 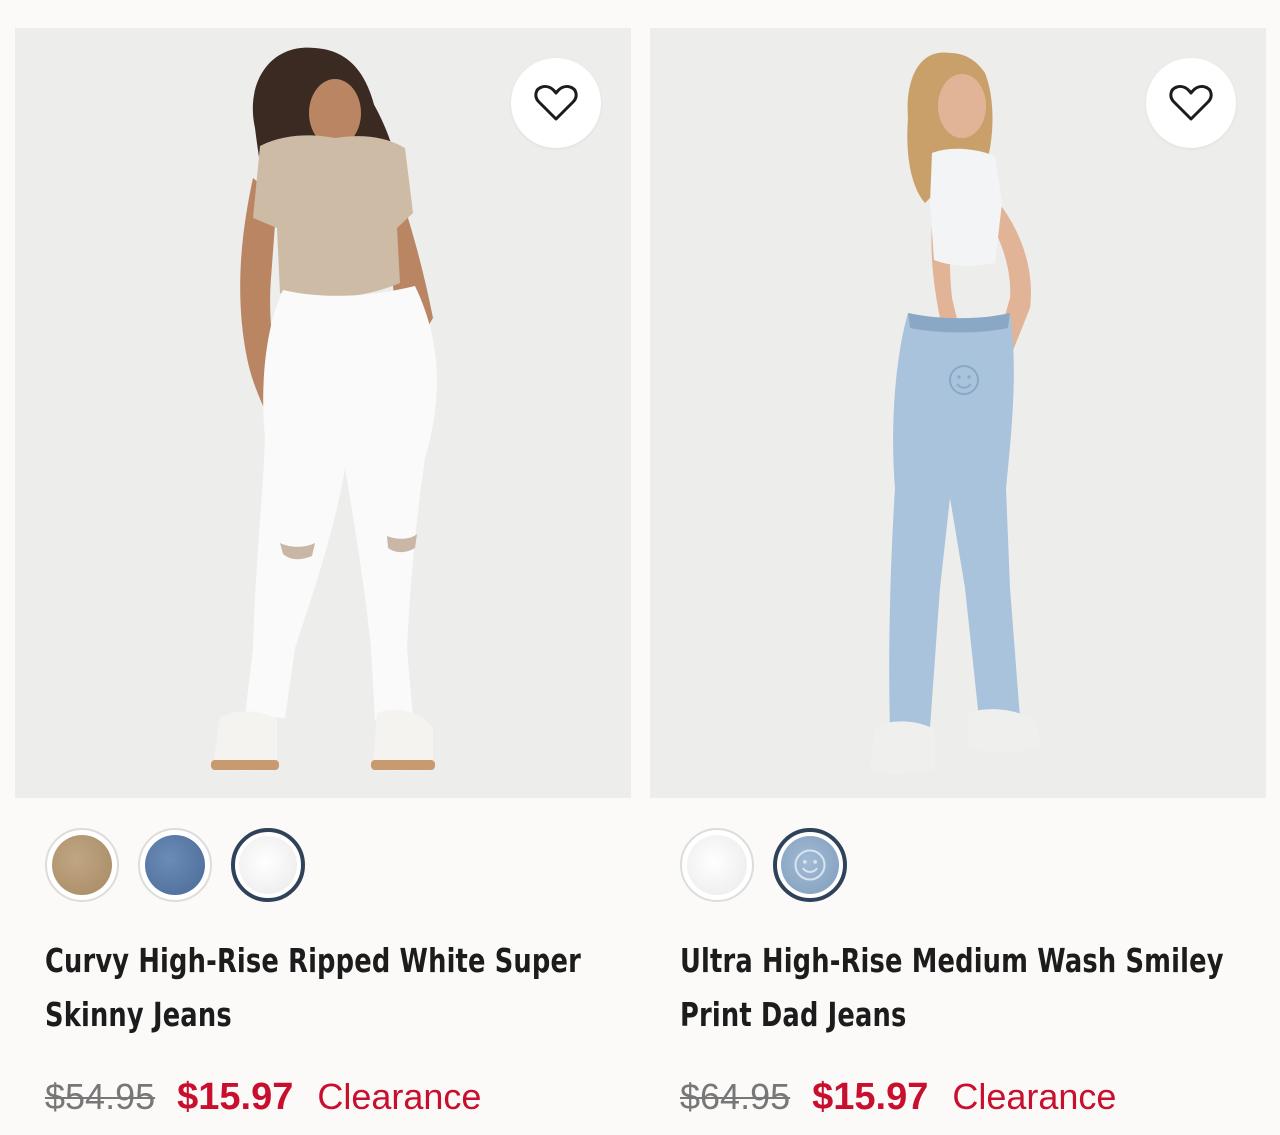 I want to click on swatch-tan, so click(x=82, y=865).